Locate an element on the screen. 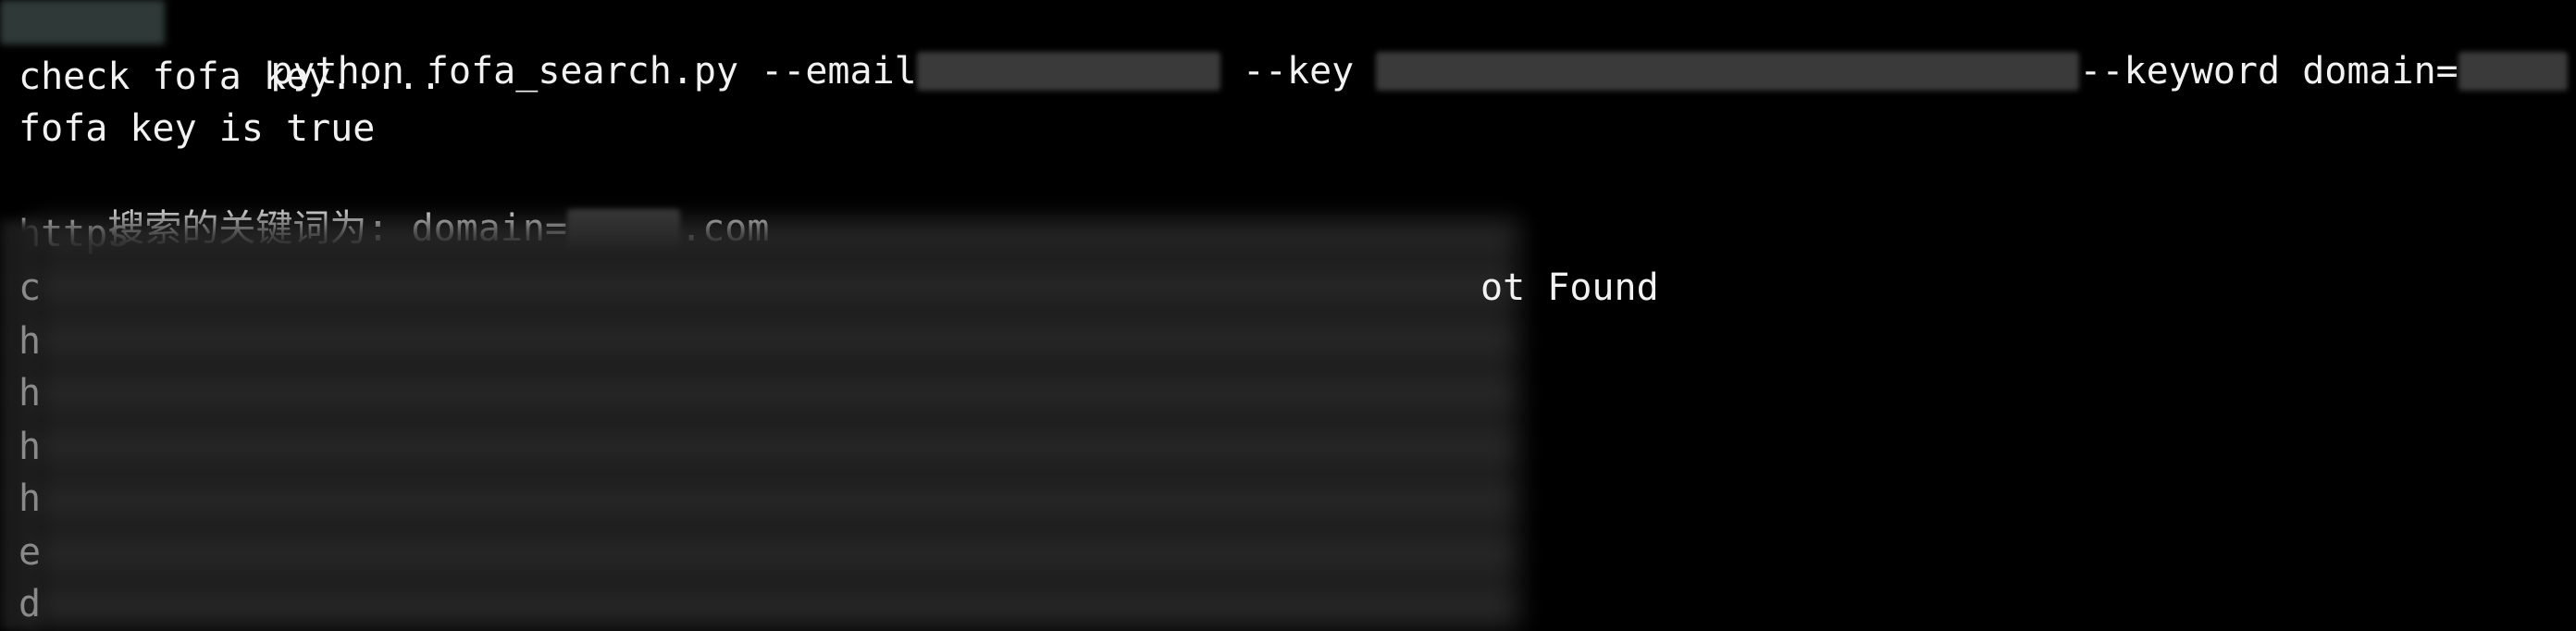  output-line-keyword: 搜索的关键词为: domain=.com is located at coordinates (394, 204).